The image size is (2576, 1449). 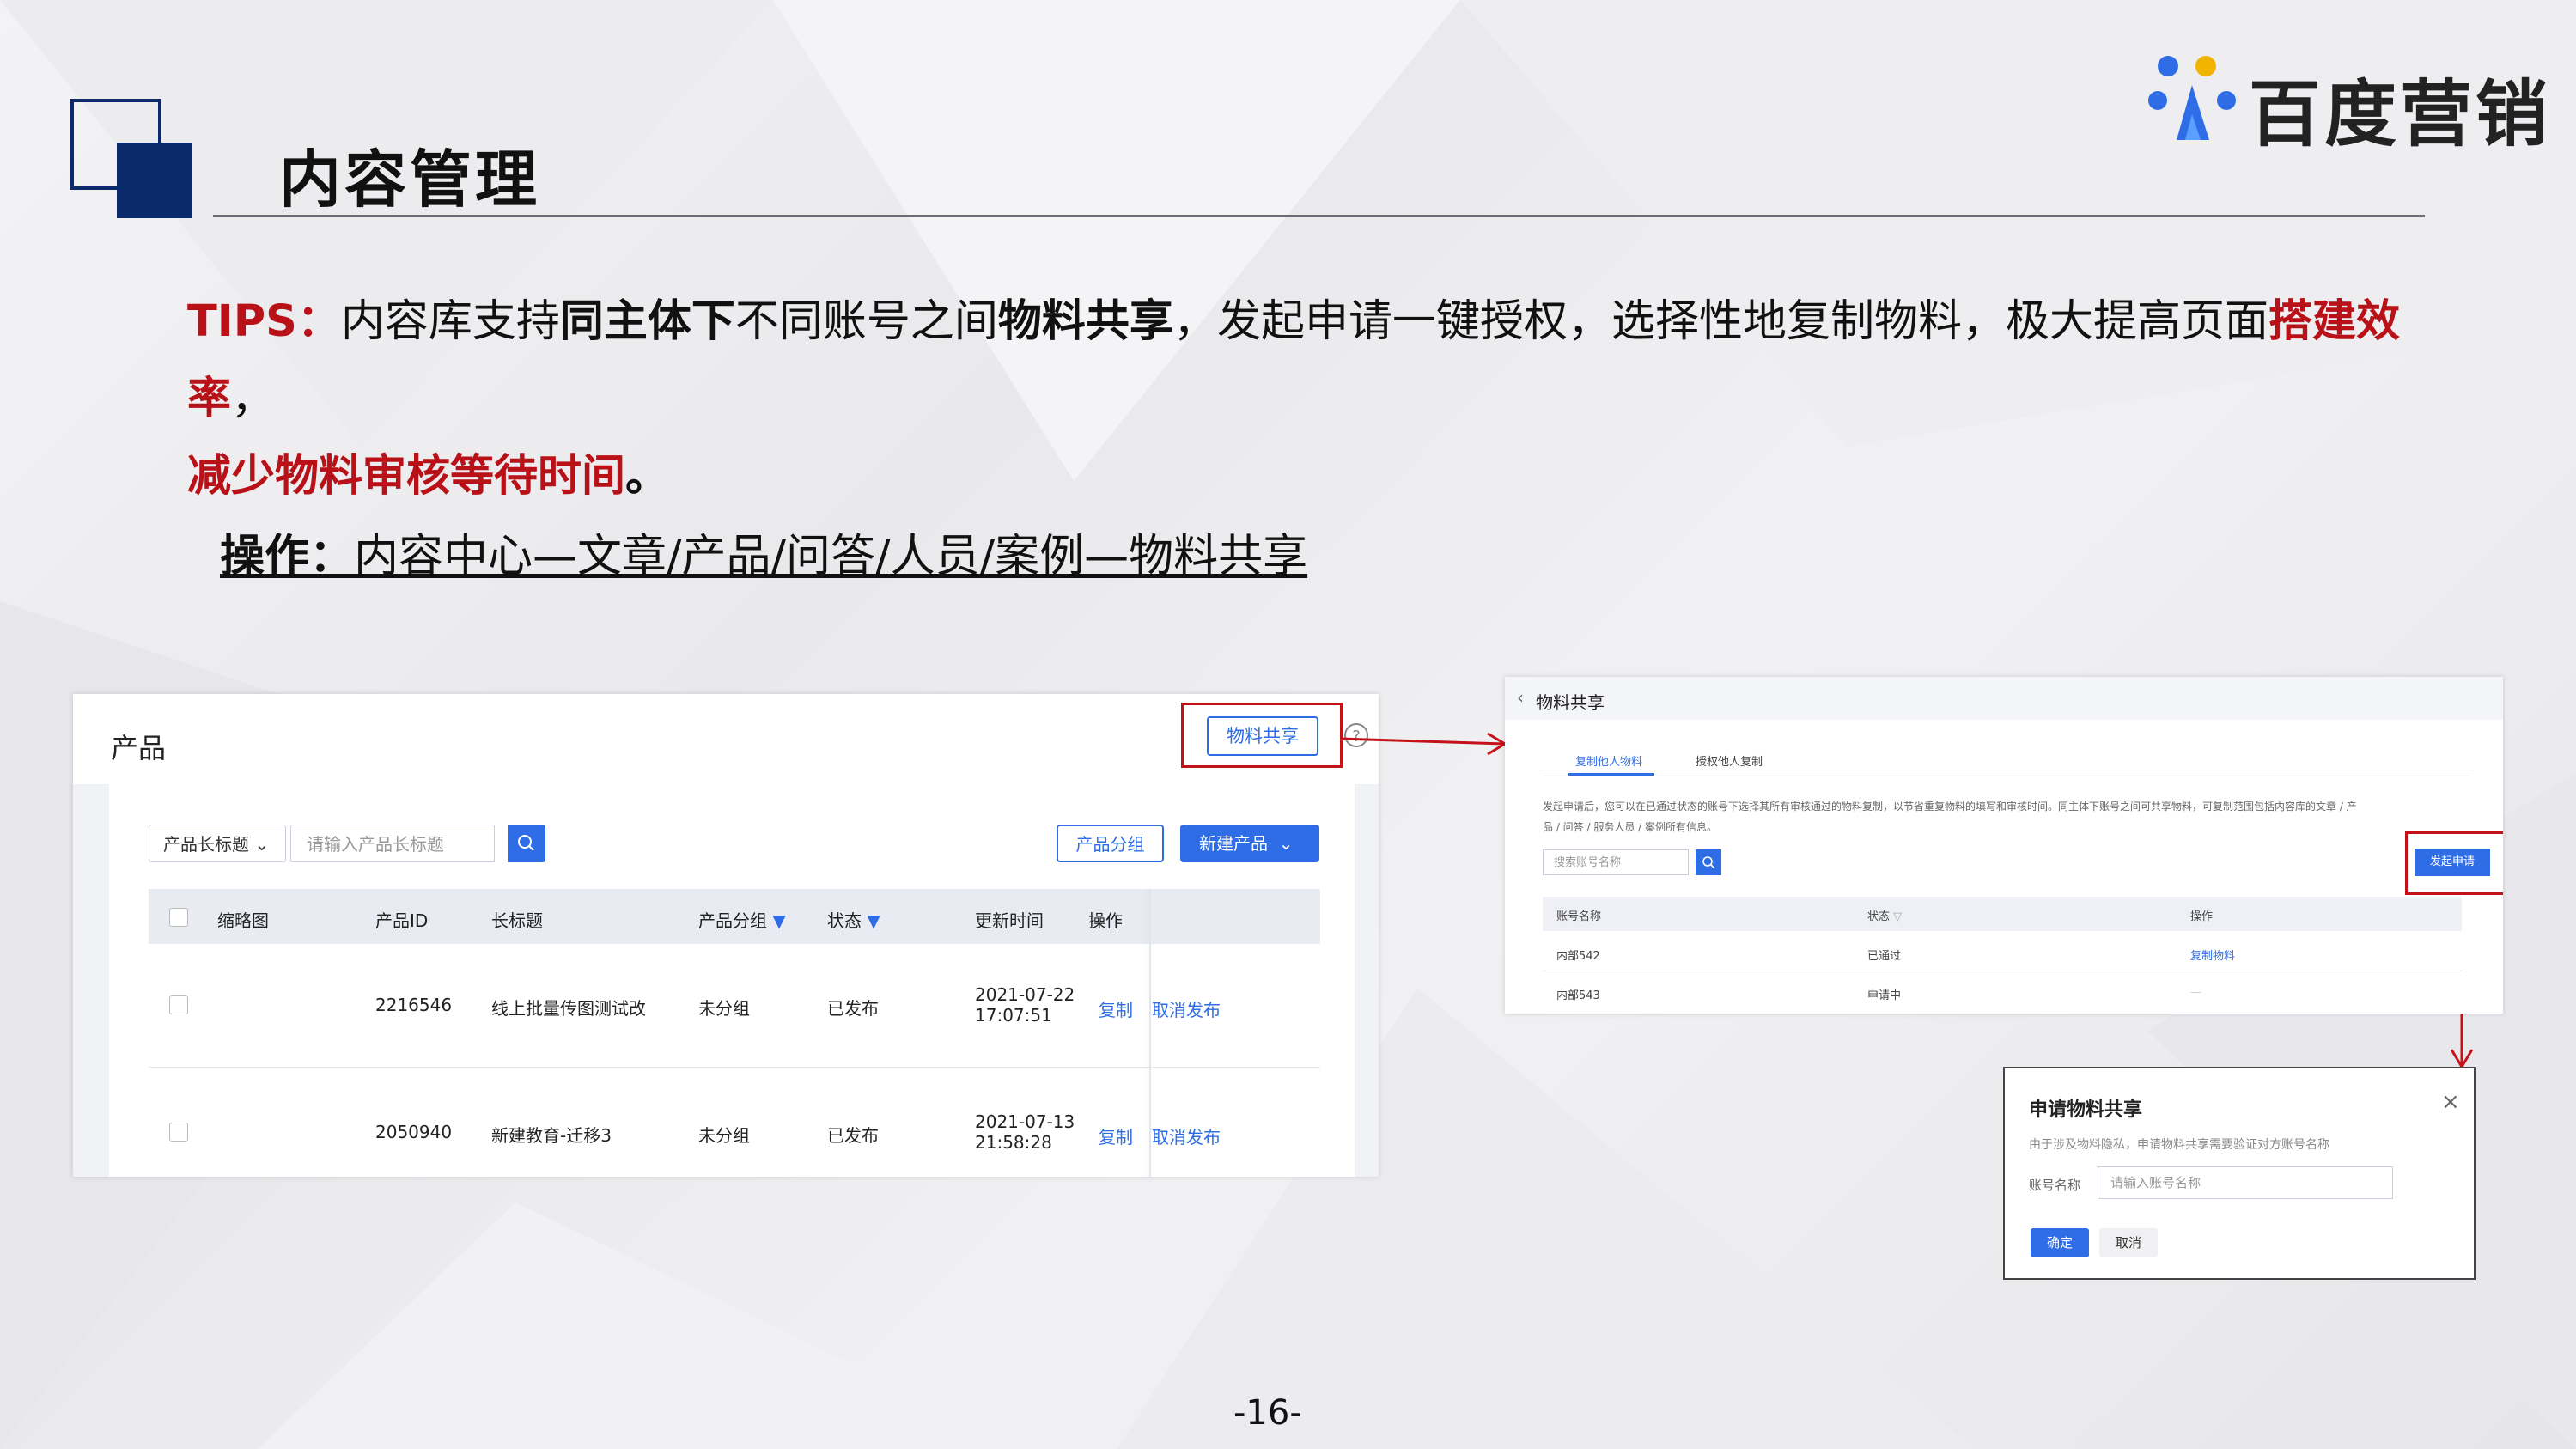 What do you see at coordinates (1579, 916) in the screenshot?
I see `column-header: 账号名称` at bounding box center [1579, 916].